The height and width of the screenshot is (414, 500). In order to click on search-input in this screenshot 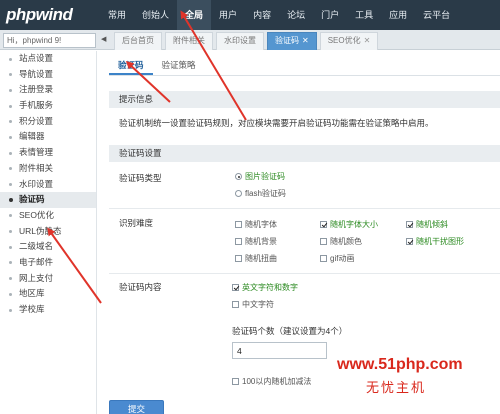, I will do `click(49, 40)`.